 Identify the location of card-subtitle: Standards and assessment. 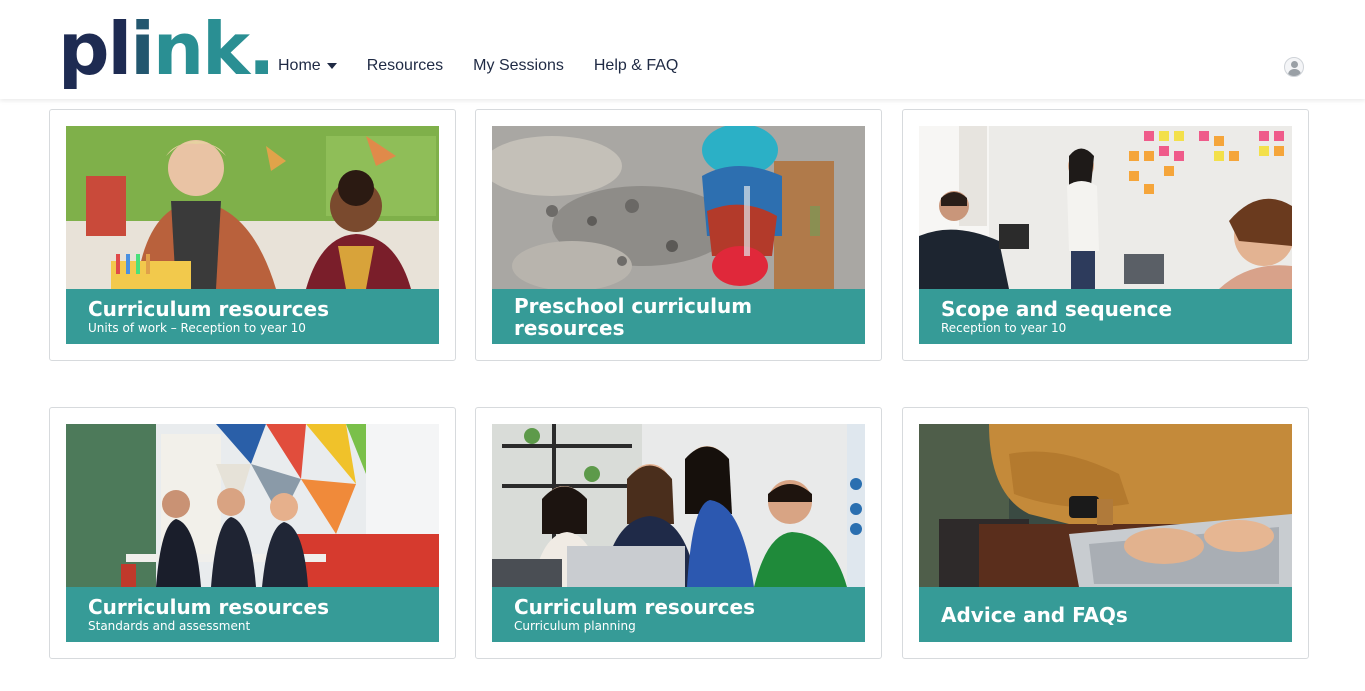
(169, 625).